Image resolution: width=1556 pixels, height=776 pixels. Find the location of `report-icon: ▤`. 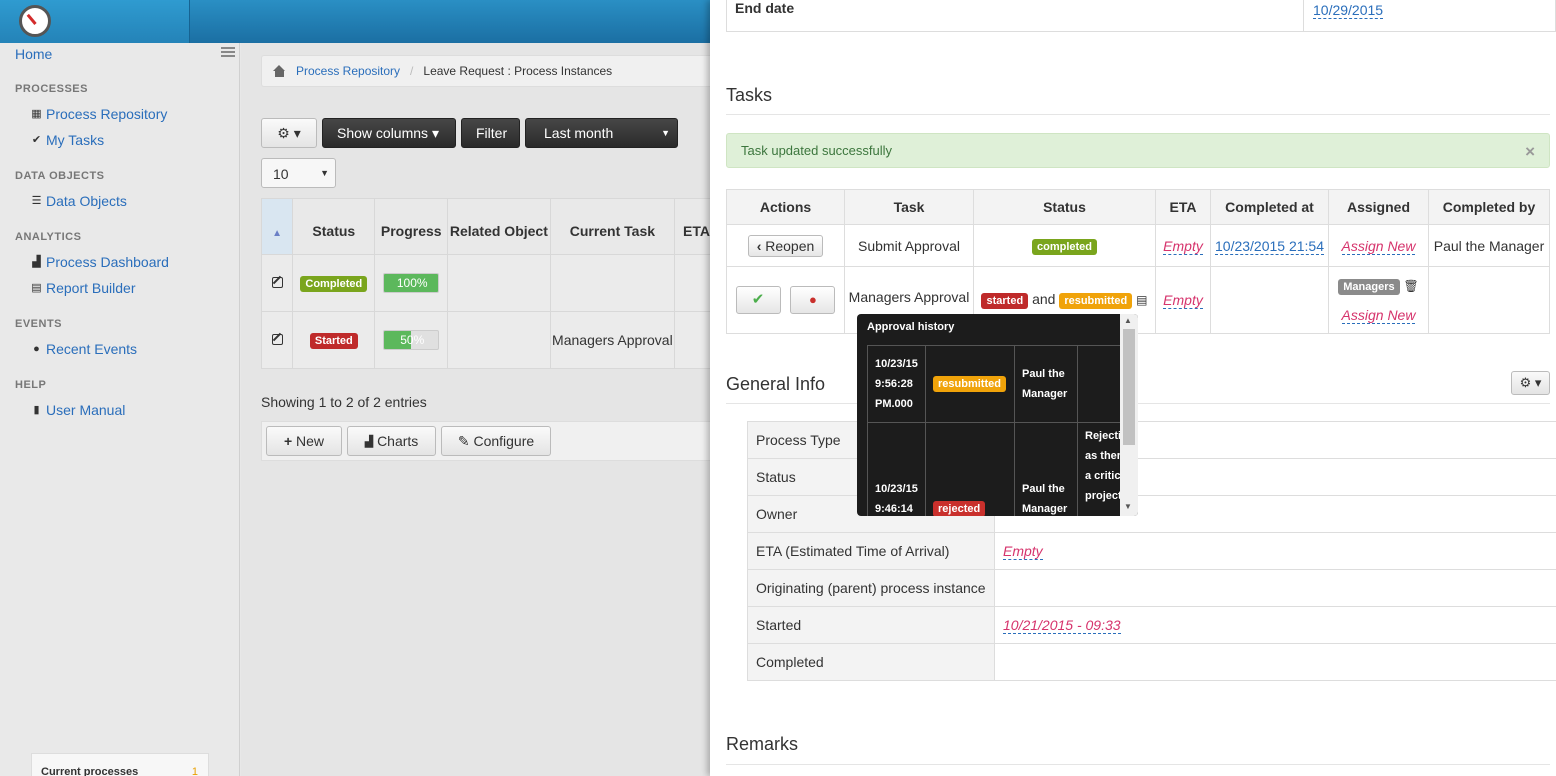

report-icon: ▤ is located at coordinates (36, 287).